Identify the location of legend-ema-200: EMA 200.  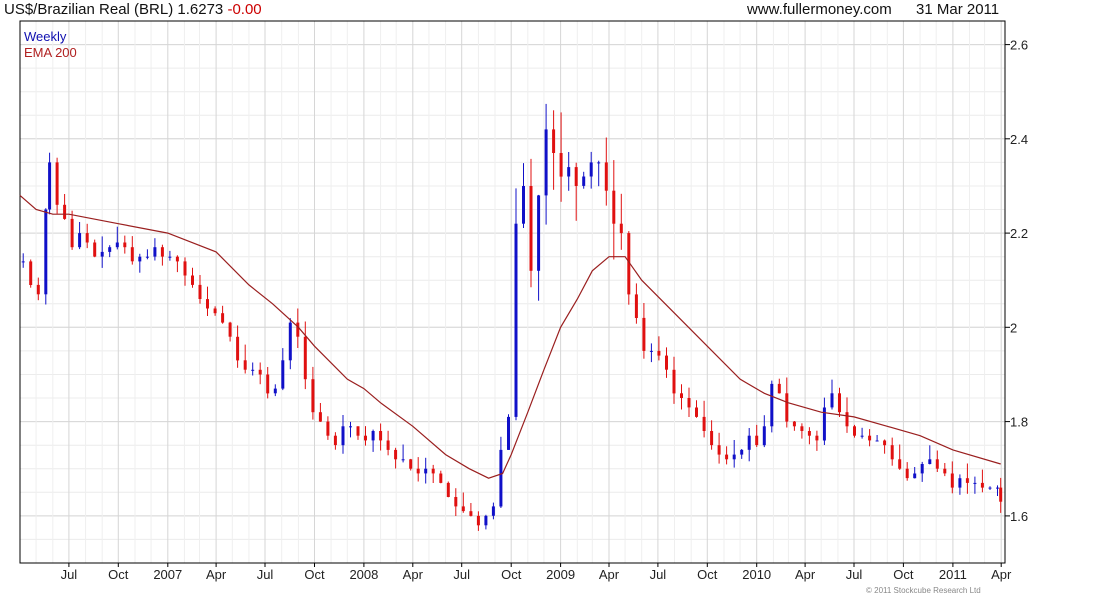
(50, 52).